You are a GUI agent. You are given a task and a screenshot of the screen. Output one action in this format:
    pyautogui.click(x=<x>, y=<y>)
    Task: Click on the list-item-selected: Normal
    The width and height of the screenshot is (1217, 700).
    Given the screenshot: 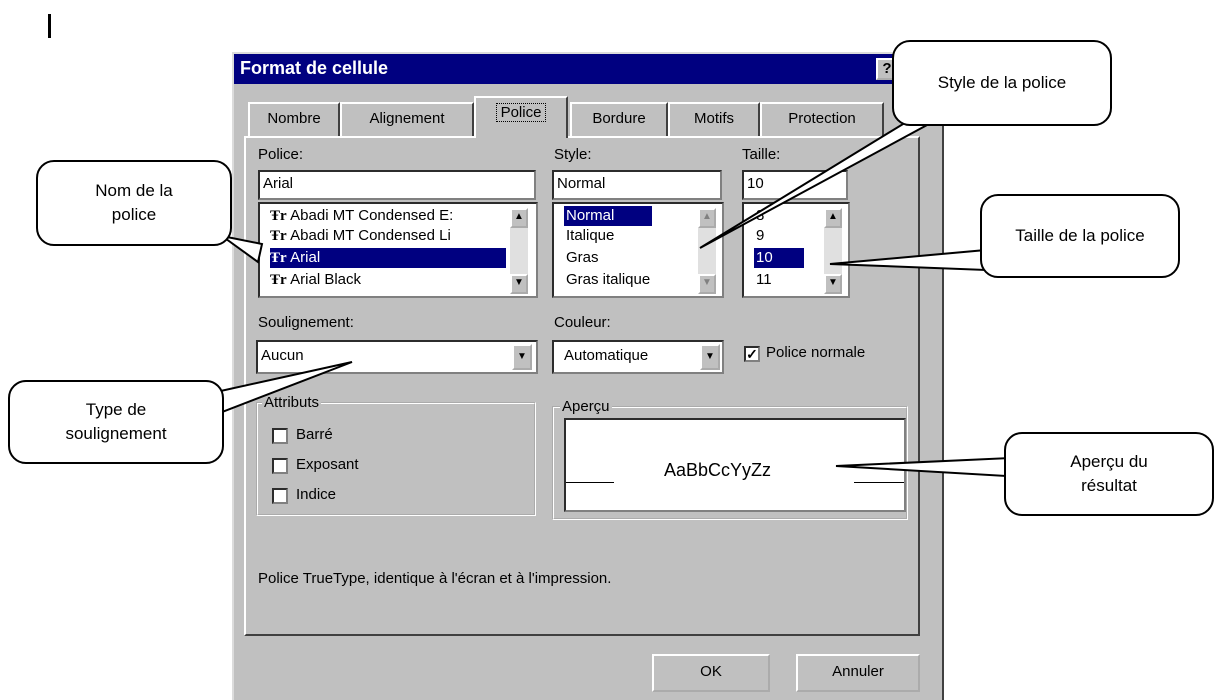 What is the action you would take?
    pyautogui.click(x=608, y=216)
    